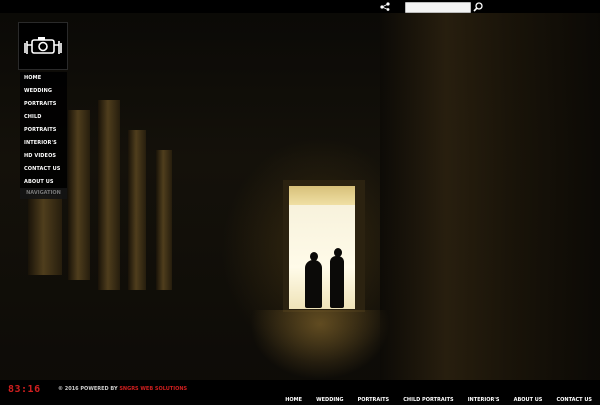 The width and height of the screenshot is (600, 405). I want to click on floor-reflection, so click(320, 345).